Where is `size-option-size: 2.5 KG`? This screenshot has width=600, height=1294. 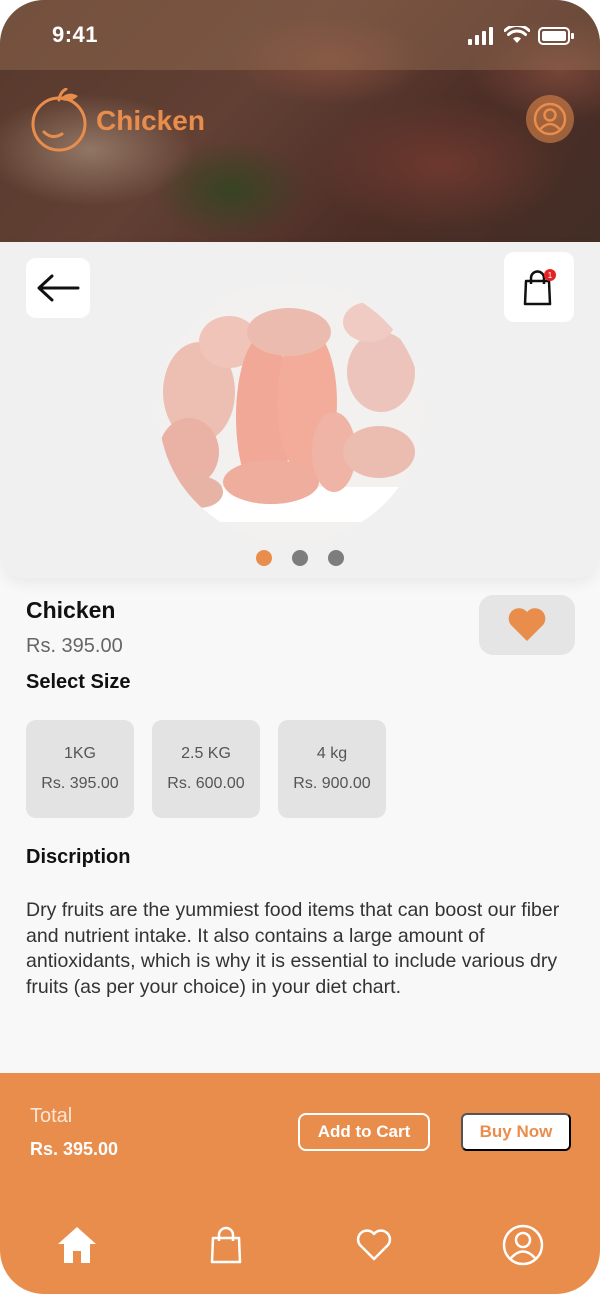 size-option-size: 2.5 KG is located at coordinates (206, 753).